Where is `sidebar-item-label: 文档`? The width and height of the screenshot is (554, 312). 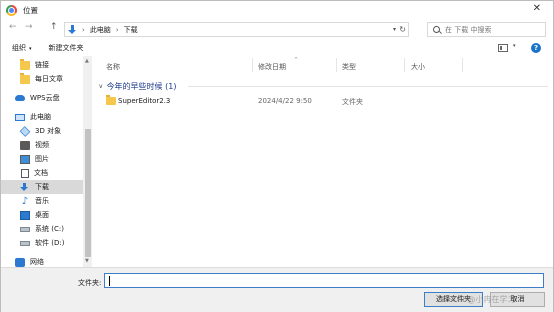
sidebar-item-label: 文档 is located at coordinates (41, 173).